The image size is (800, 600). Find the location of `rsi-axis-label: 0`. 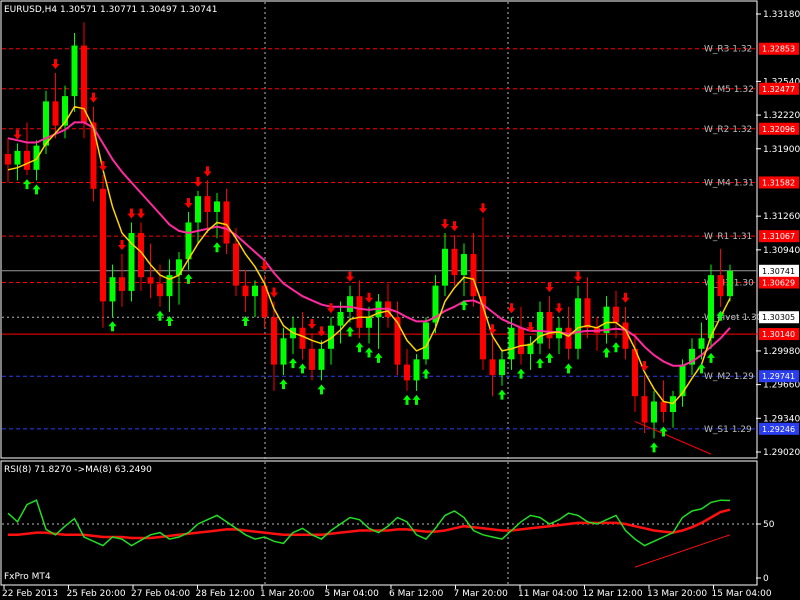

rsi-axis-label: 0 is located at coordinates (766, 579).